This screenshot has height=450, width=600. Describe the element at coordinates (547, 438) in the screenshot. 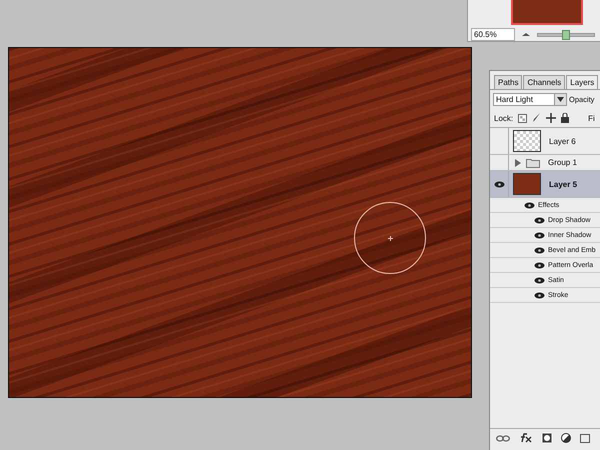

I see `mask-icon` at that location.